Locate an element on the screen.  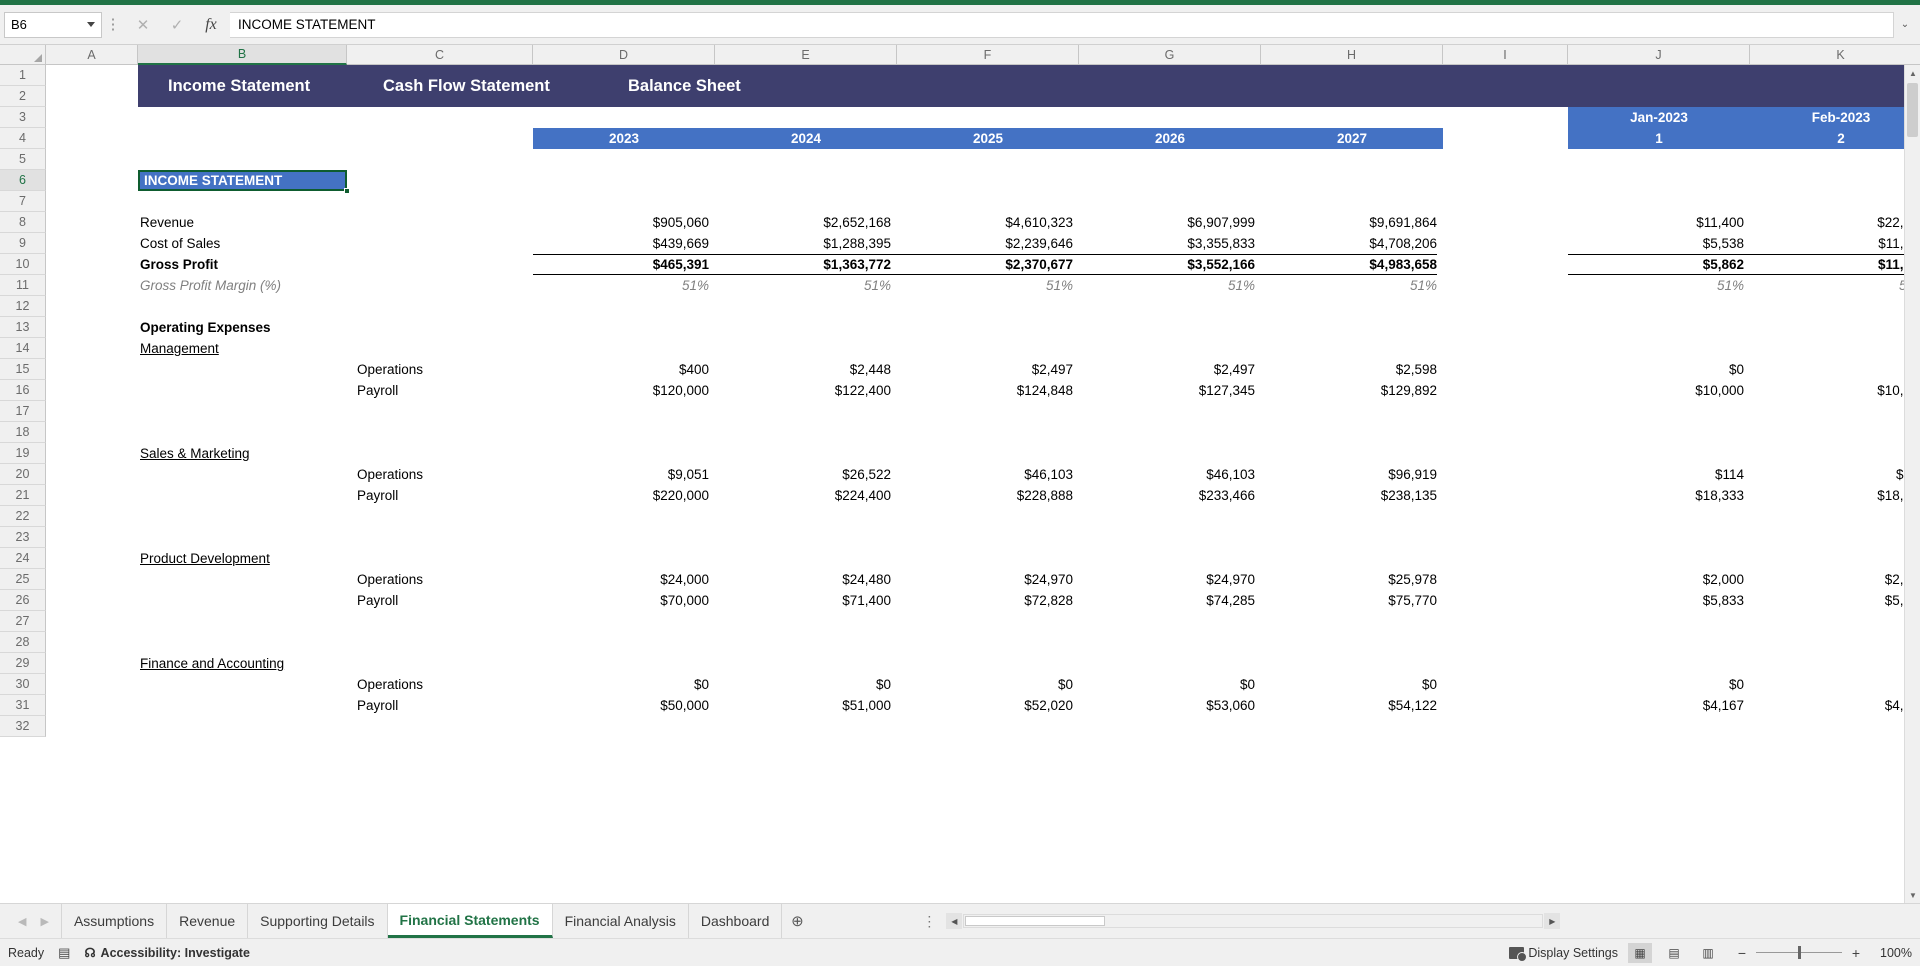
sheet-tab-financial-statements: Financial Statements is located at coordinates (470, 921).